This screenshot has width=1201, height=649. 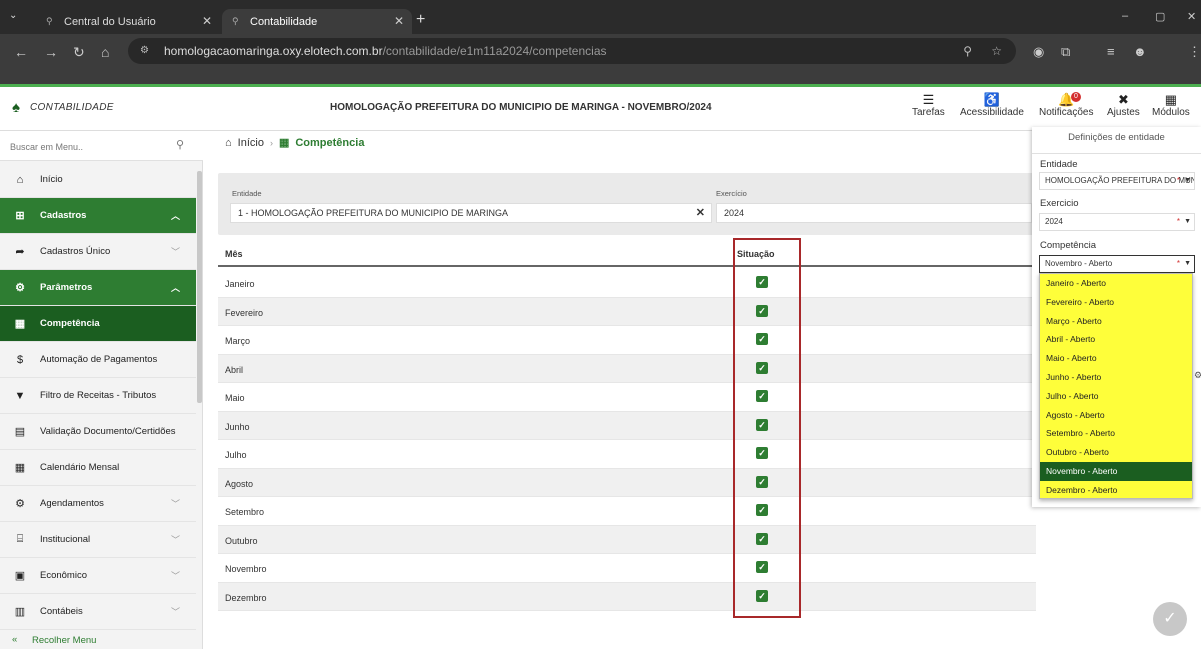 What do you see at coordinates (1111, 51) in the screenshot?
I see `reading-list-icon: ≡` at bounding box center [1111, 51].